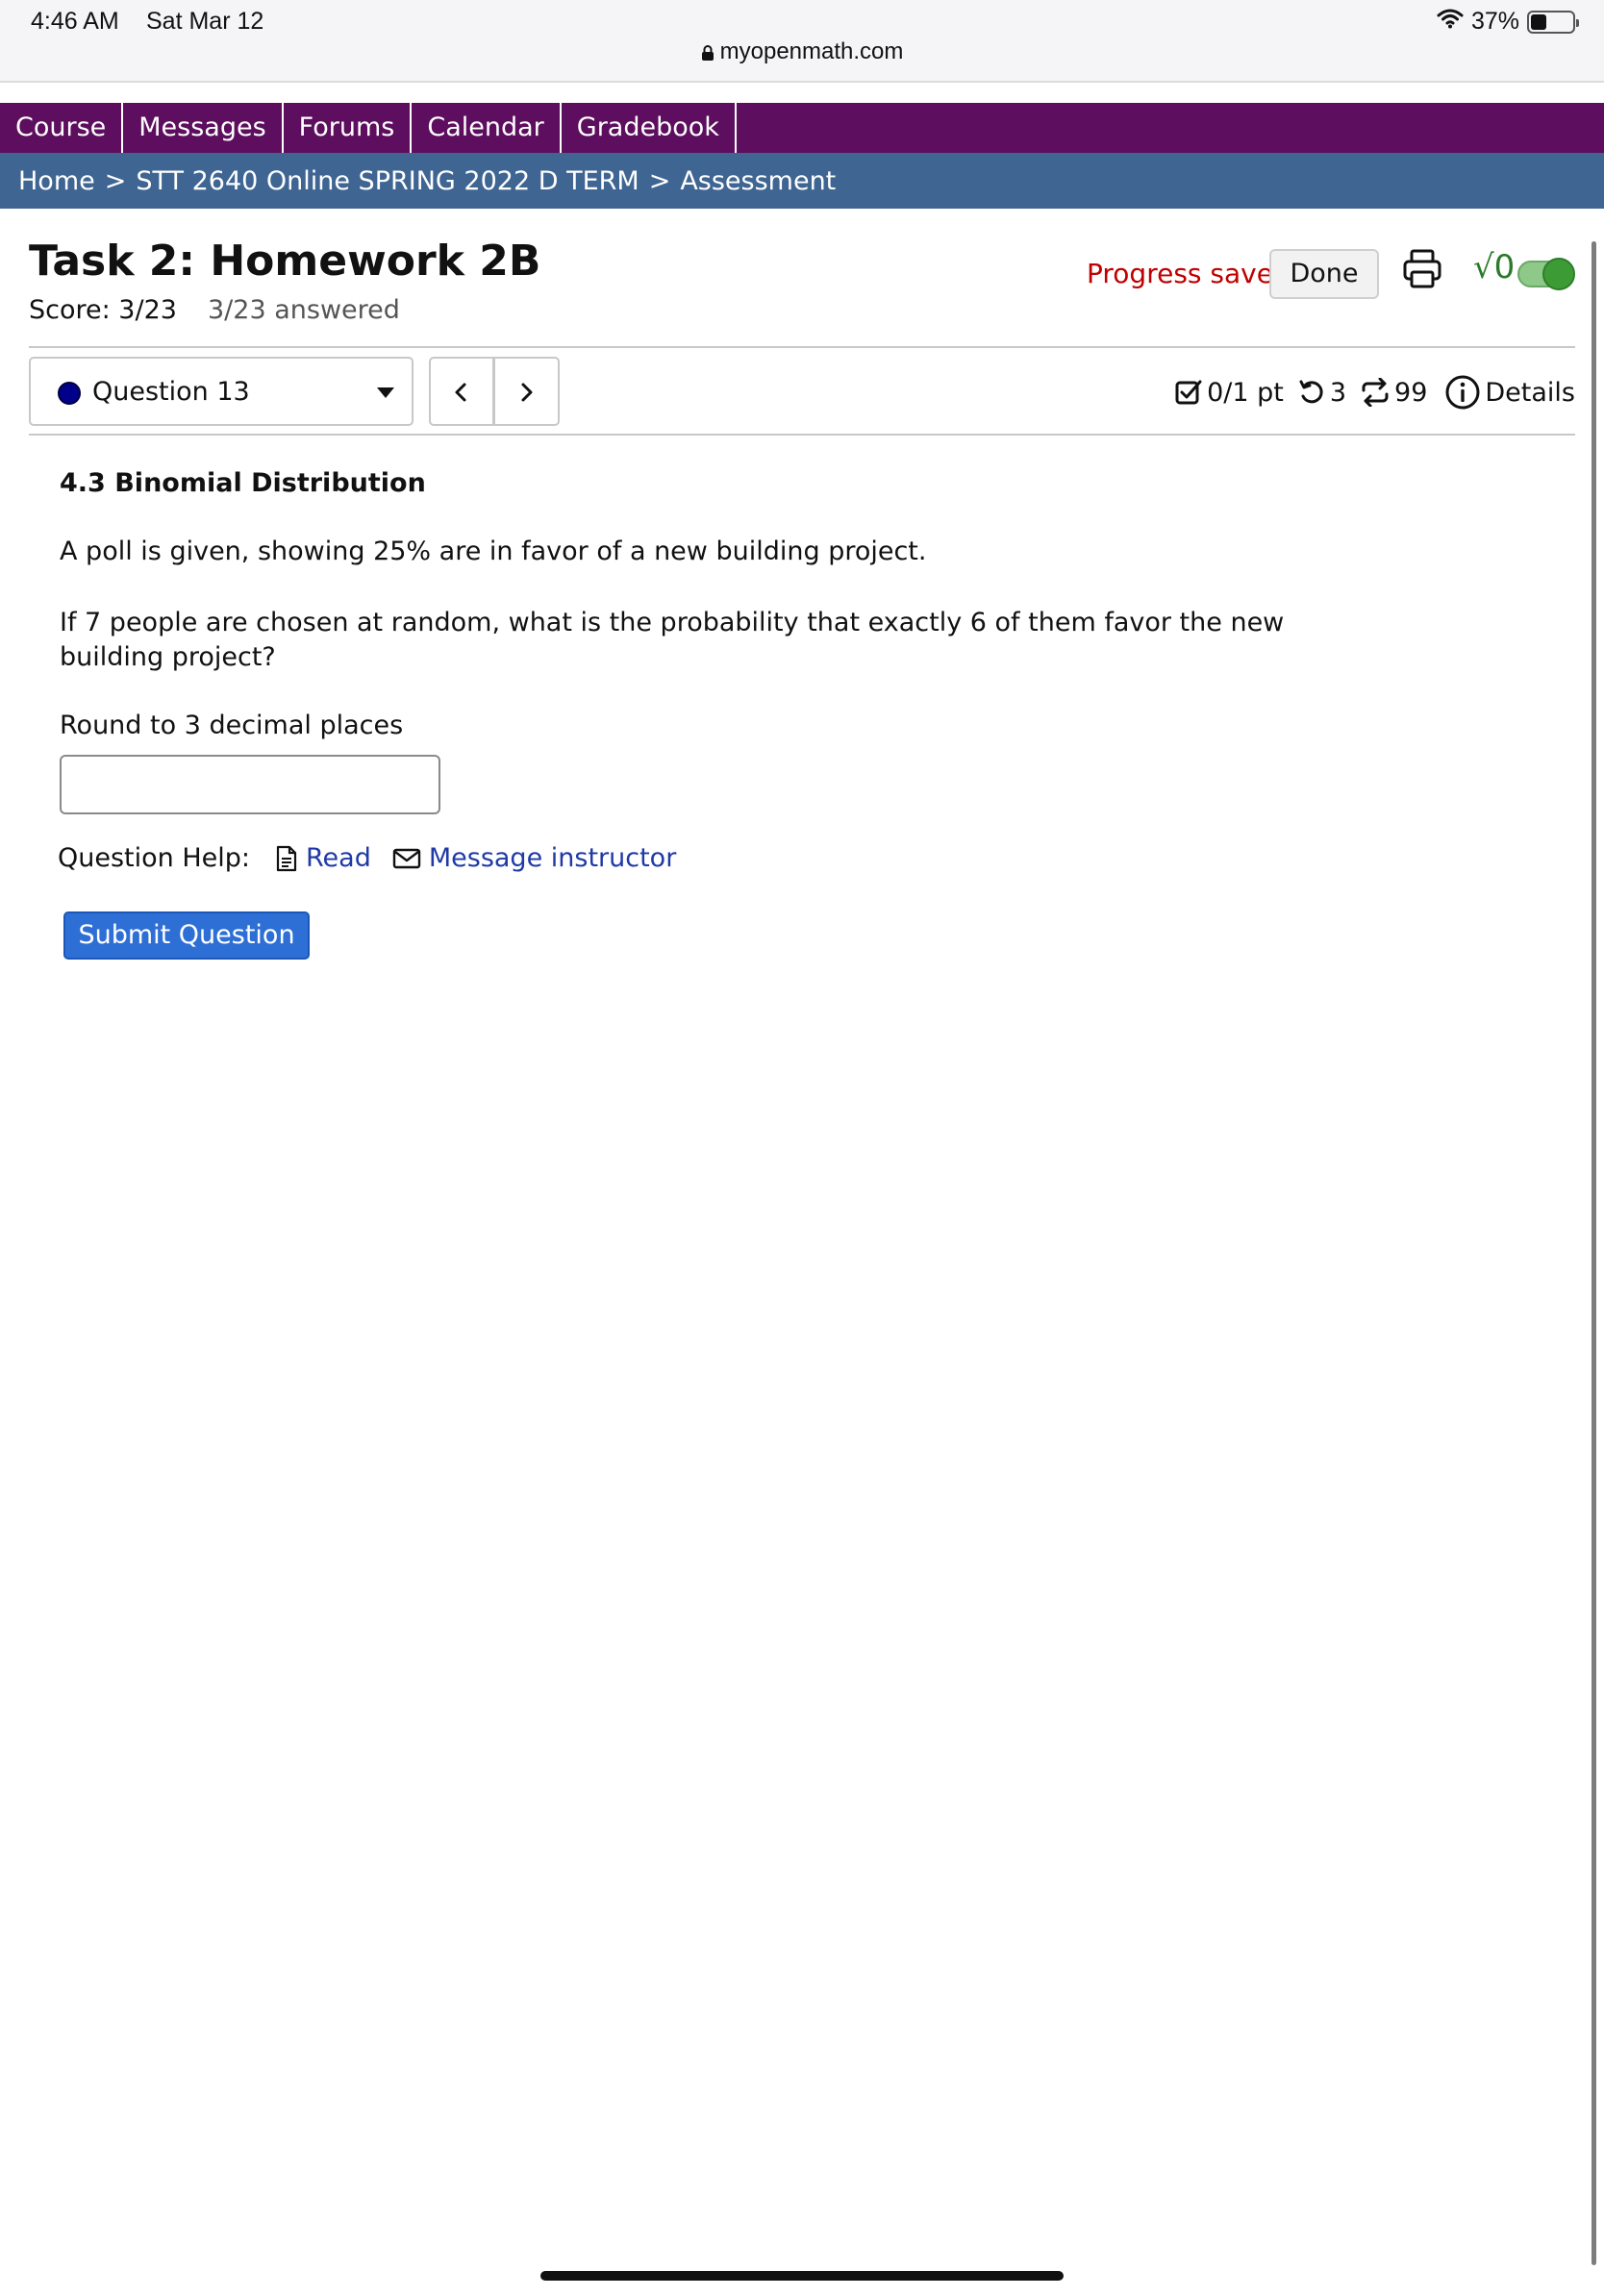  Describe the element at coordinates (1311, 392) in the screenshot. I see `retry-icon` at that location.